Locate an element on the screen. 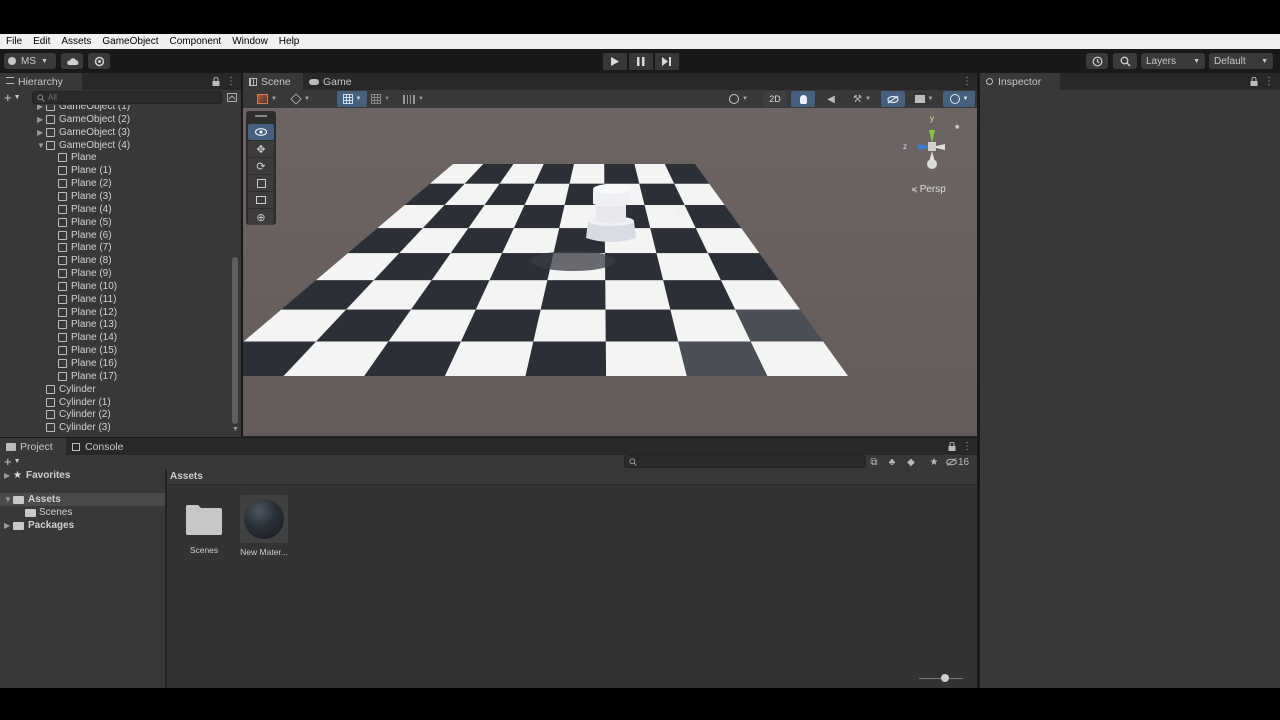 The height and width of the screenshot is (720, 1280). asset-tile: Scenes is located at coordinates (204, 527).